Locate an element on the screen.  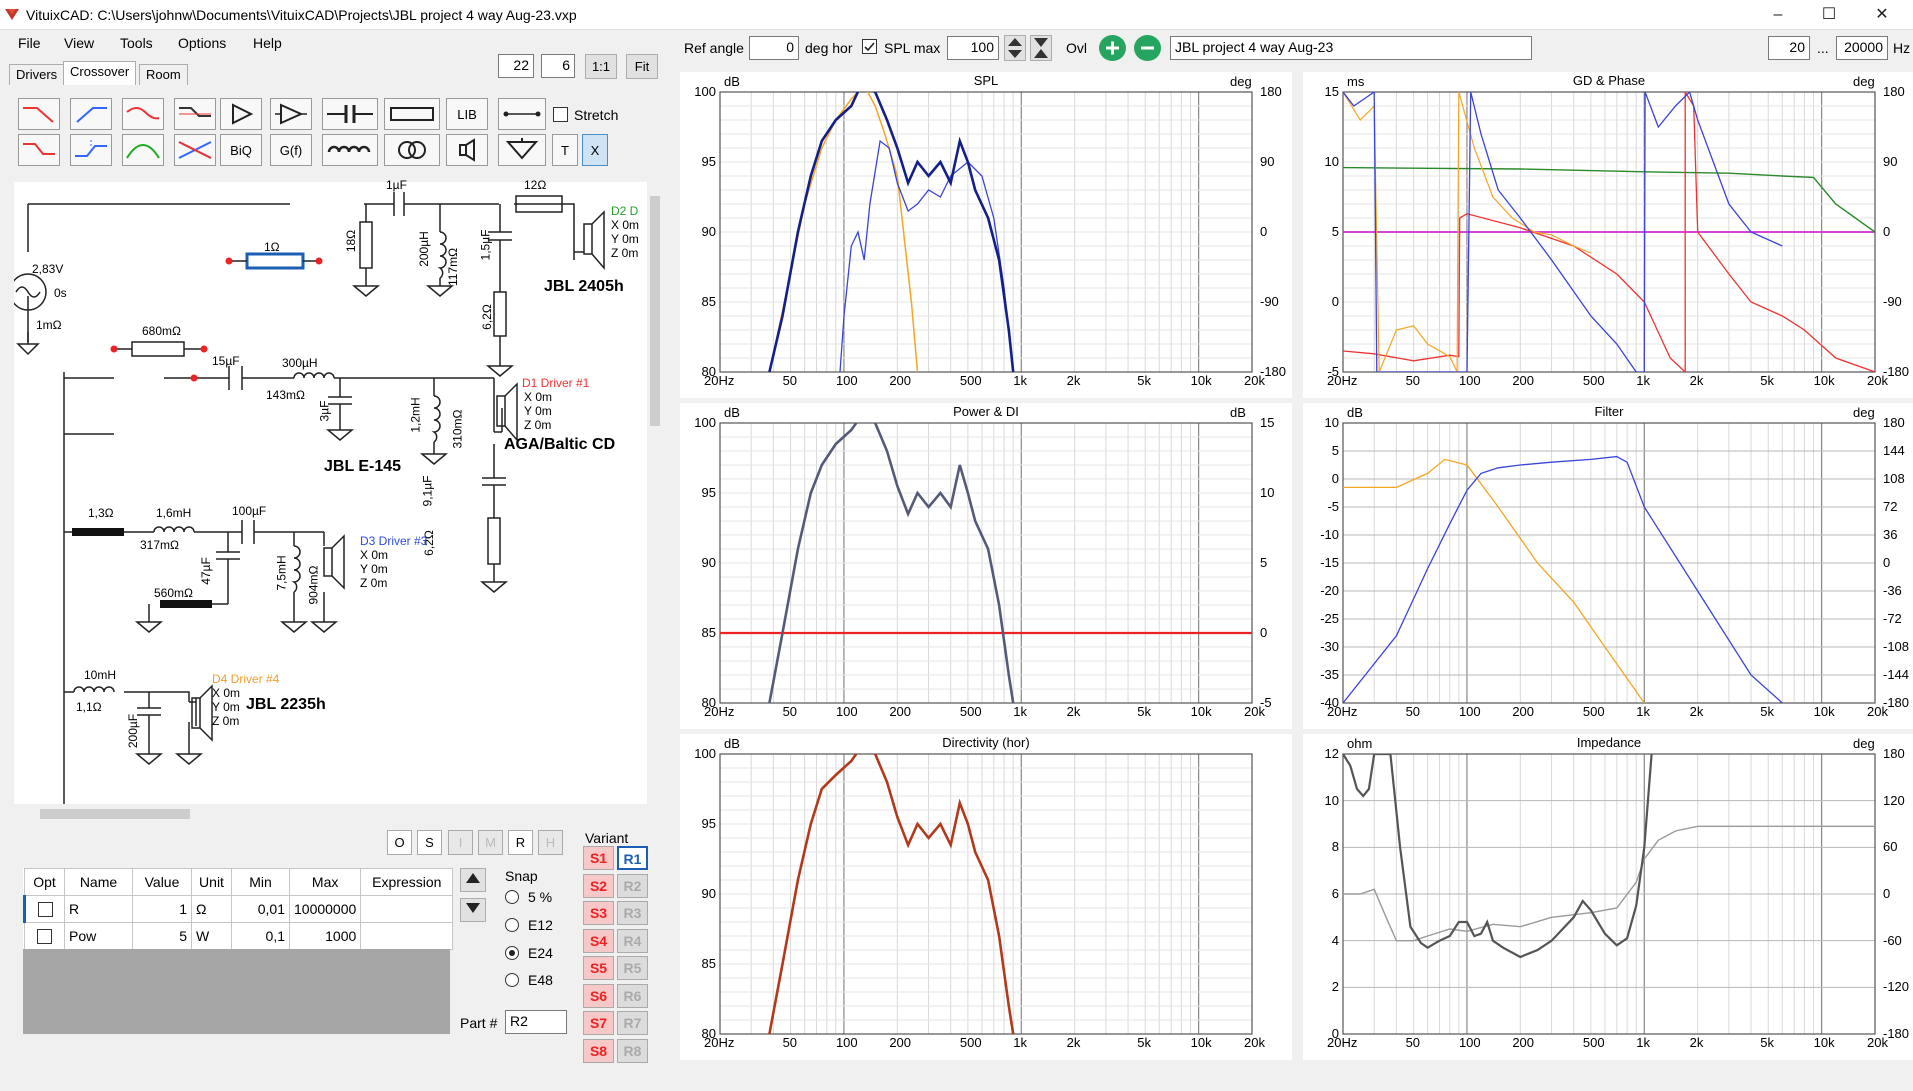
minimize-button: – is located at coordinates (1778, 15).